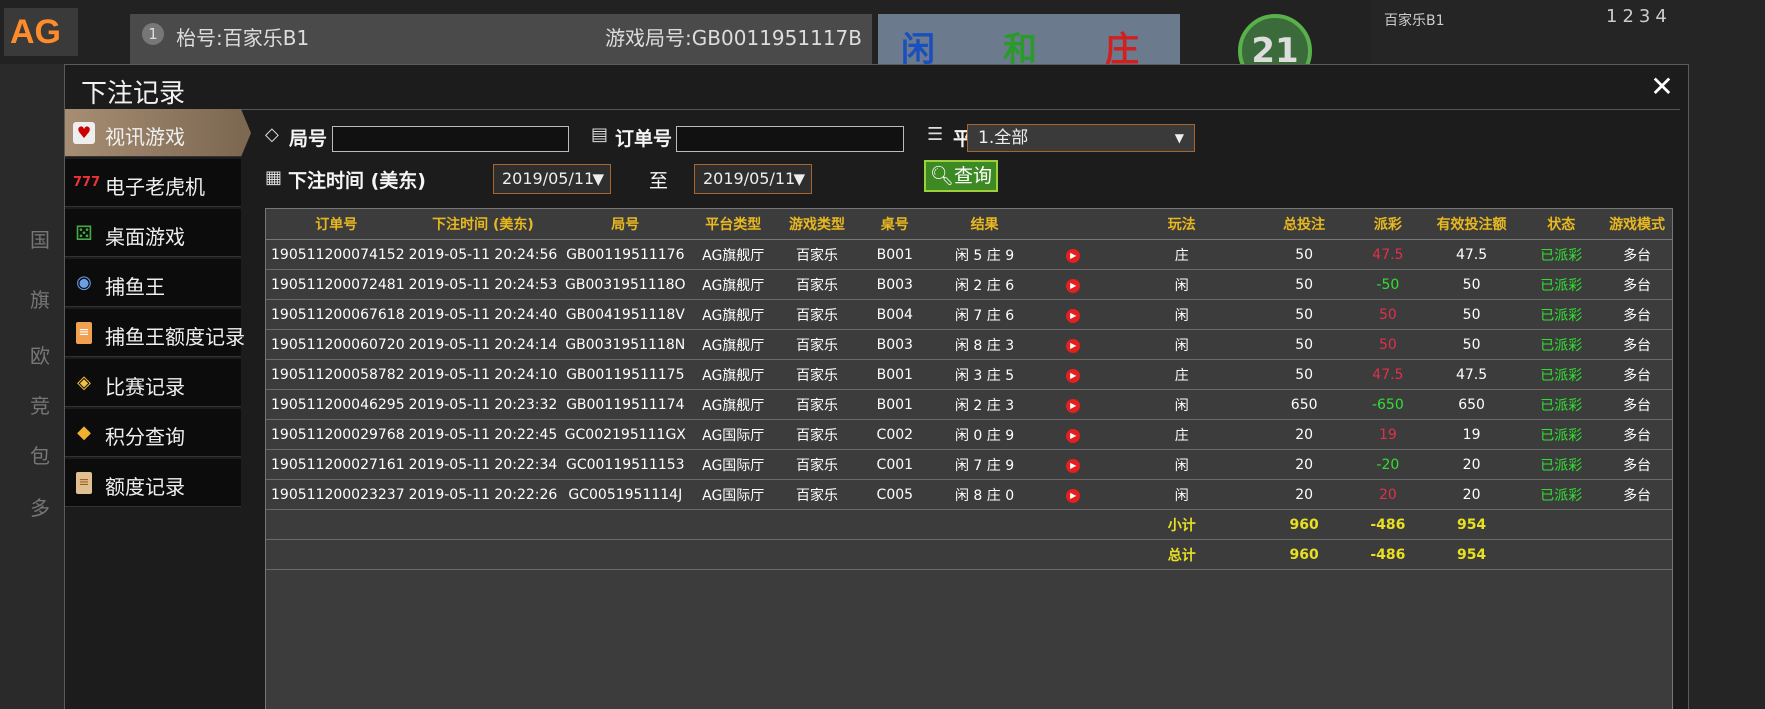 This screenshot has width=1765, height=709. I want to click on nav-item-slots: 777 电子老虎机, so click(153, 183).